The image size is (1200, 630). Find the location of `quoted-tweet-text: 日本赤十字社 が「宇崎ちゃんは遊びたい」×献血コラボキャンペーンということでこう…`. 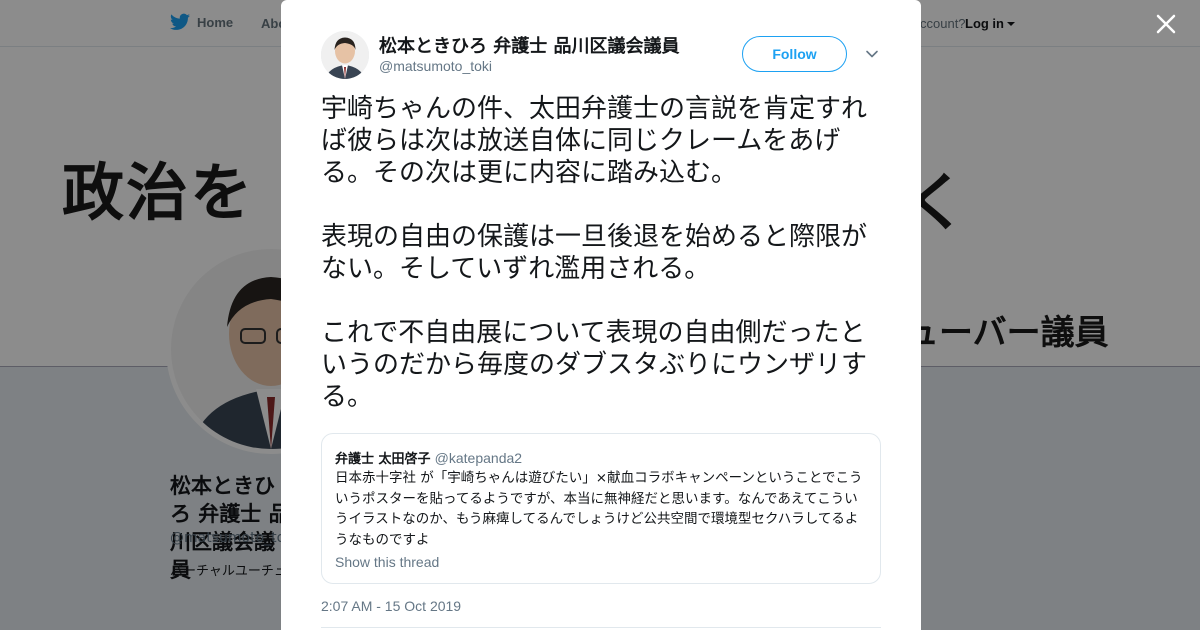

quoted-tweet-text: 日本赤十字社 が「宇崎ちゃんは遊びたい」×献血コラボキャンペーンということでこう… is located at coordinates (599, 509).